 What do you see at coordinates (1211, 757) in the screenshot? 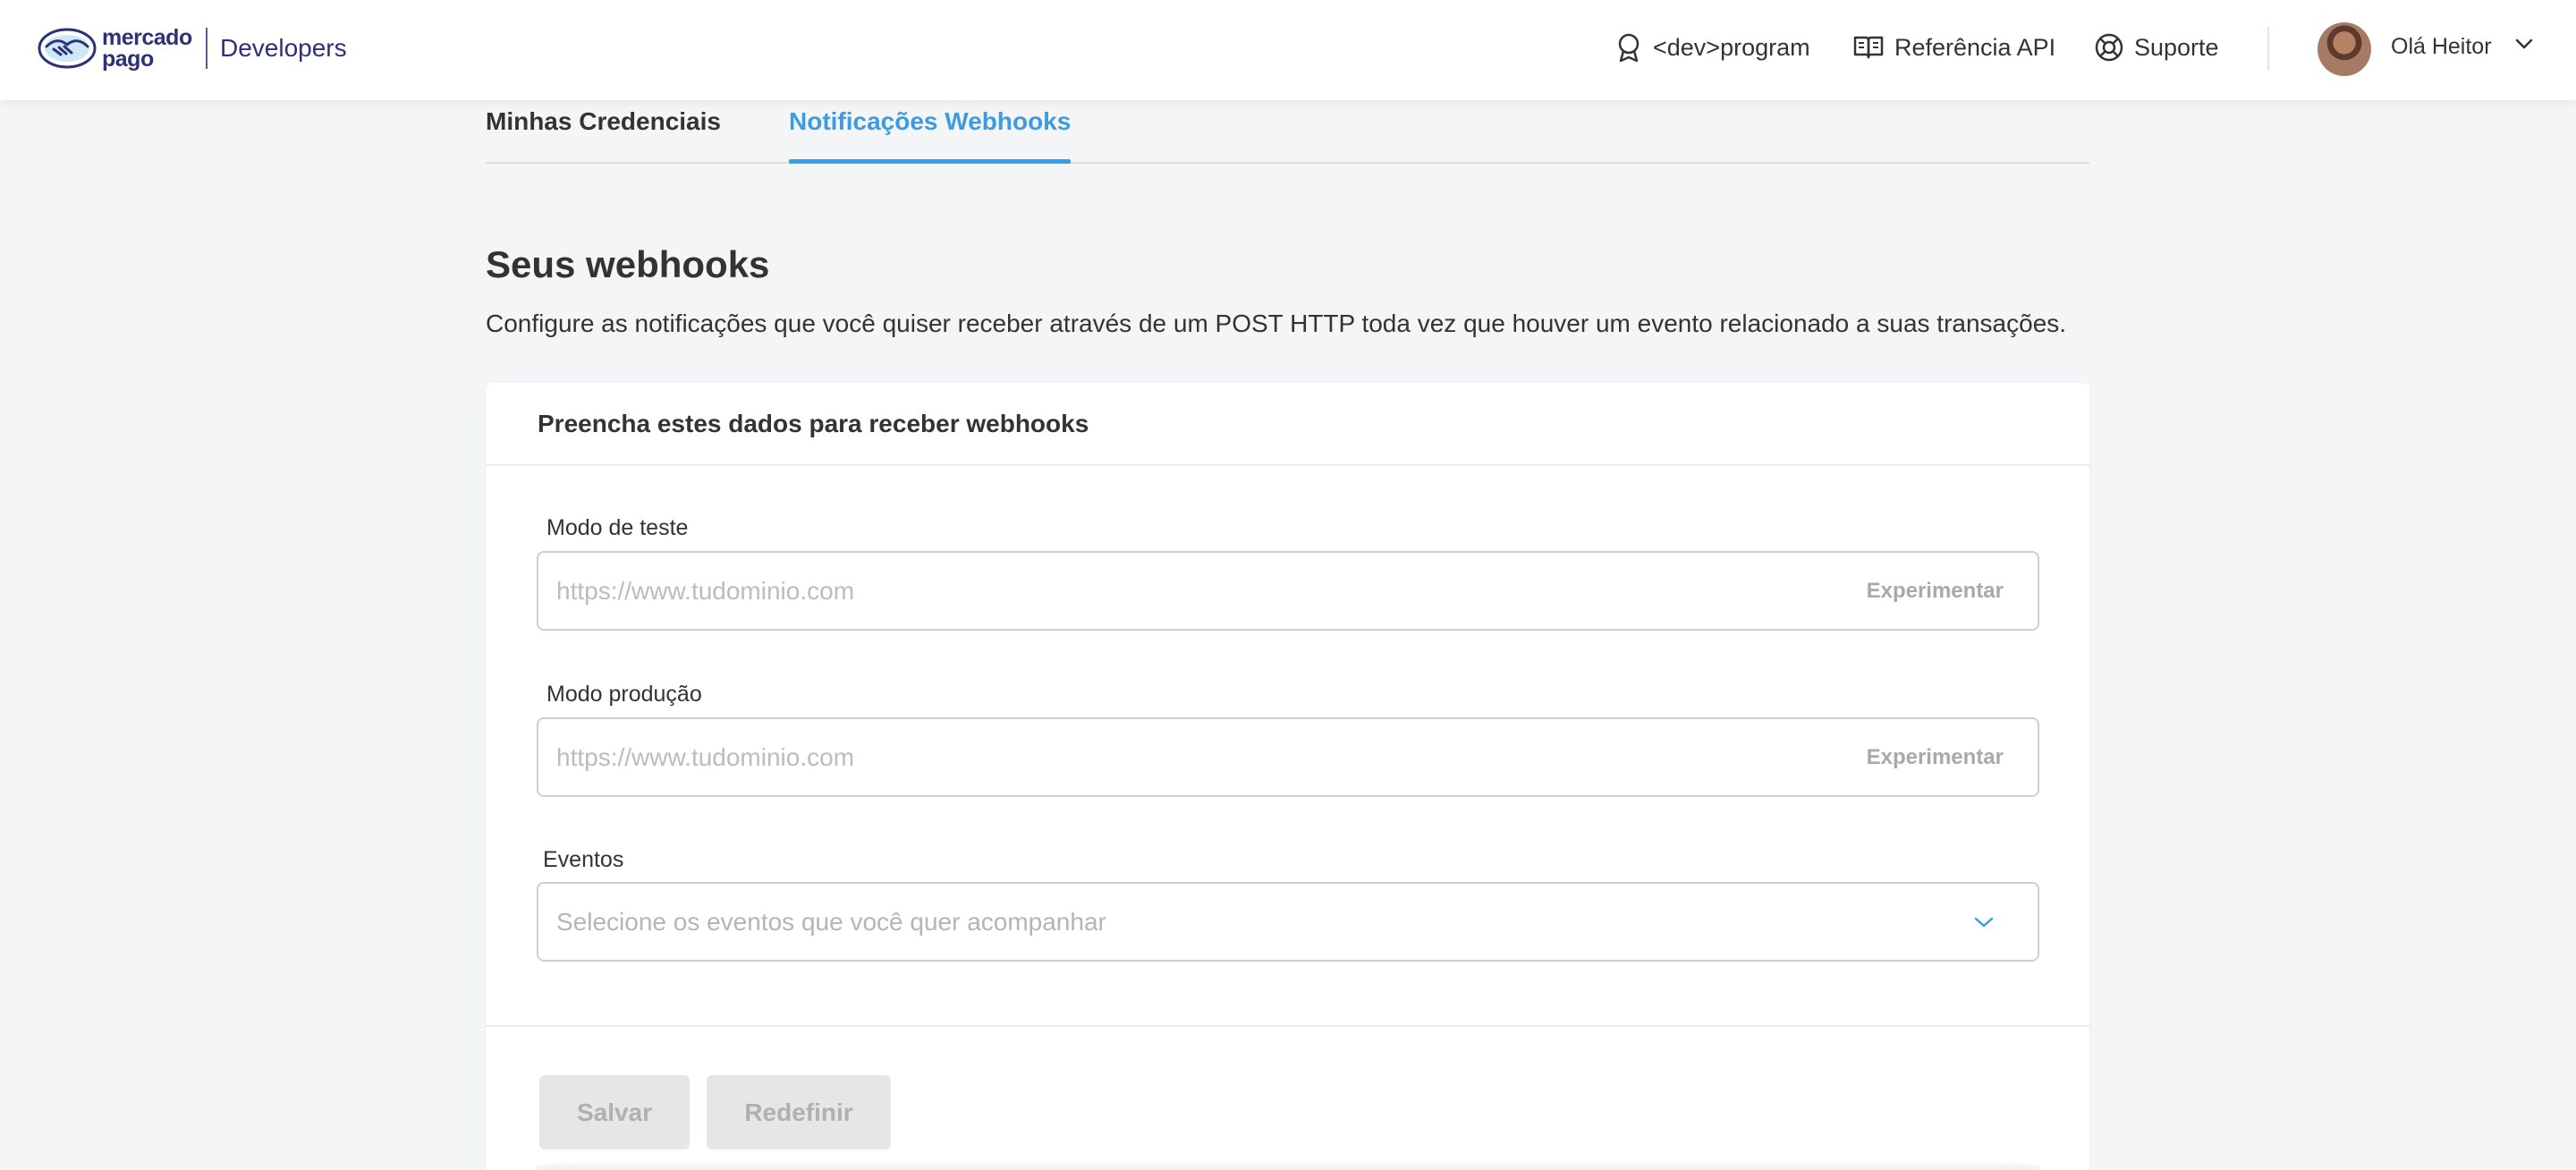
I see `production-mode-url-input` at bounding box center [1211, 757].